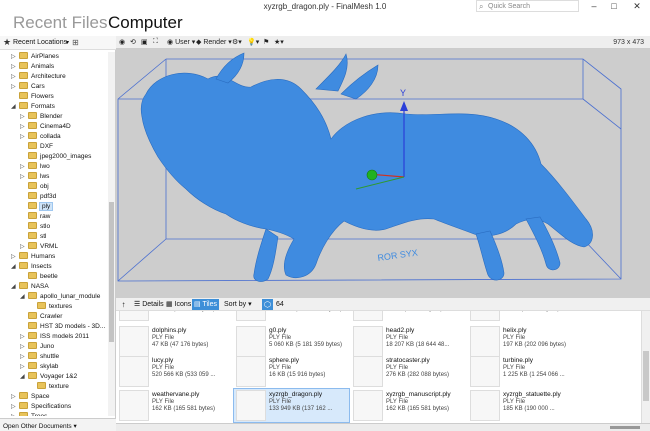 The width and height of the screenshot is (650, 431). I want to click on frame-icon: ▣, so click(144, 42).